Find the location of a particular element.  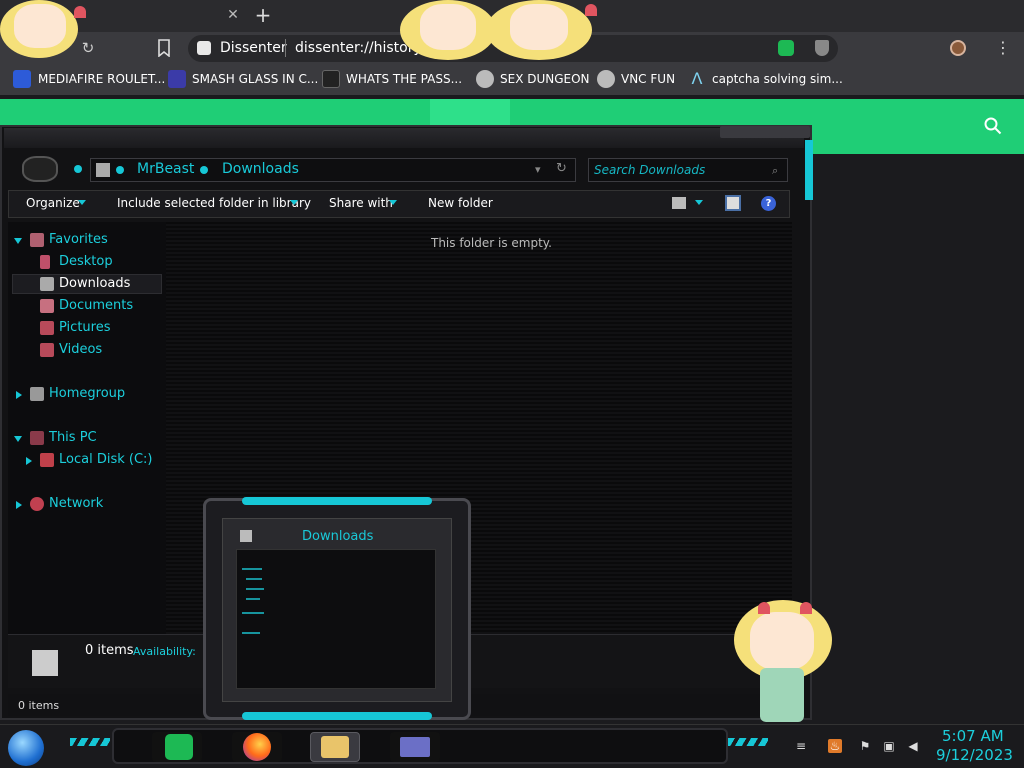

java-icon: ♨ is located at coordinates (835, 746).